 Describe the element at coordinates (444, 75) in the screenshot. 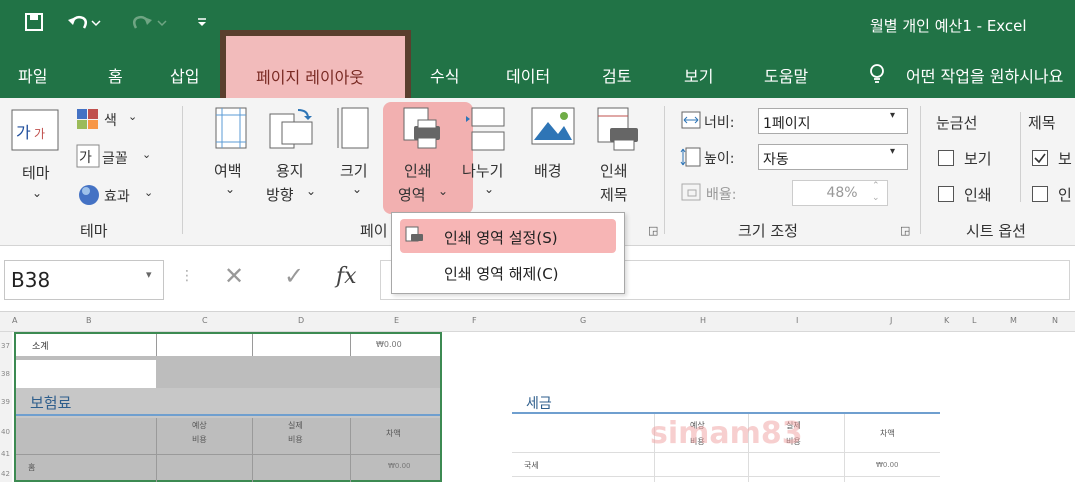

I see `tab-formulas: 수식` at that location.